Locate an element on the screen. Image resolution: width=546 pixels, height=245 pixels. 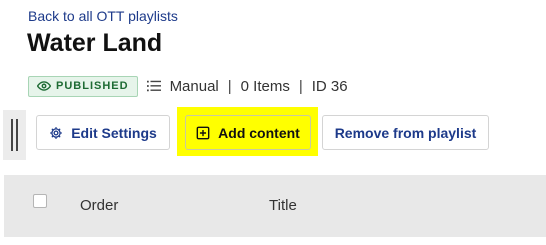
edit-settings-button: Edit Settings is located at coordinates (103, 132).